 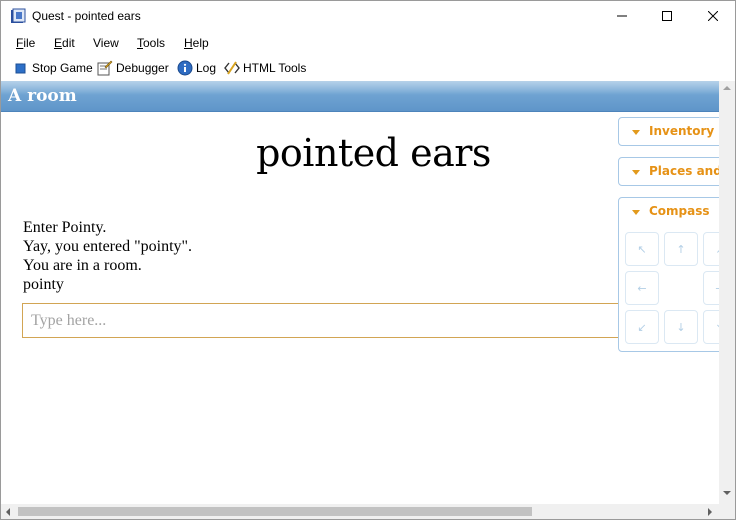 What do you see at coordinates (21, 68) in the screenshot?
I see `stop-icon` at bounding box center [21, 68].